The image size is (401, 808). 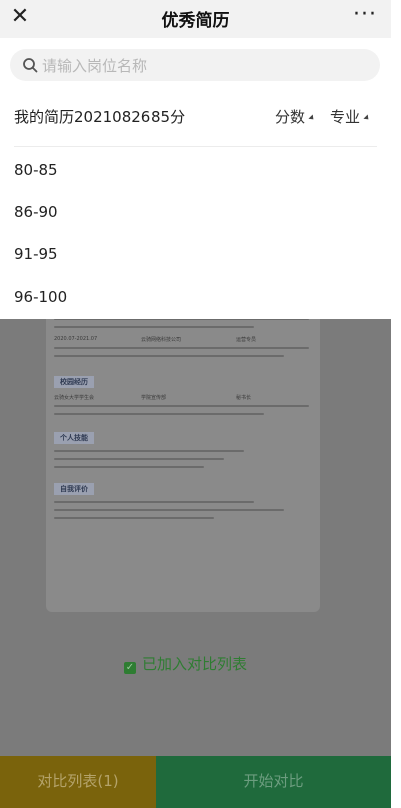 What do you see at coordinates (195, 146) in the screenshot?
I see `divider` at bounding box center [195, 146].